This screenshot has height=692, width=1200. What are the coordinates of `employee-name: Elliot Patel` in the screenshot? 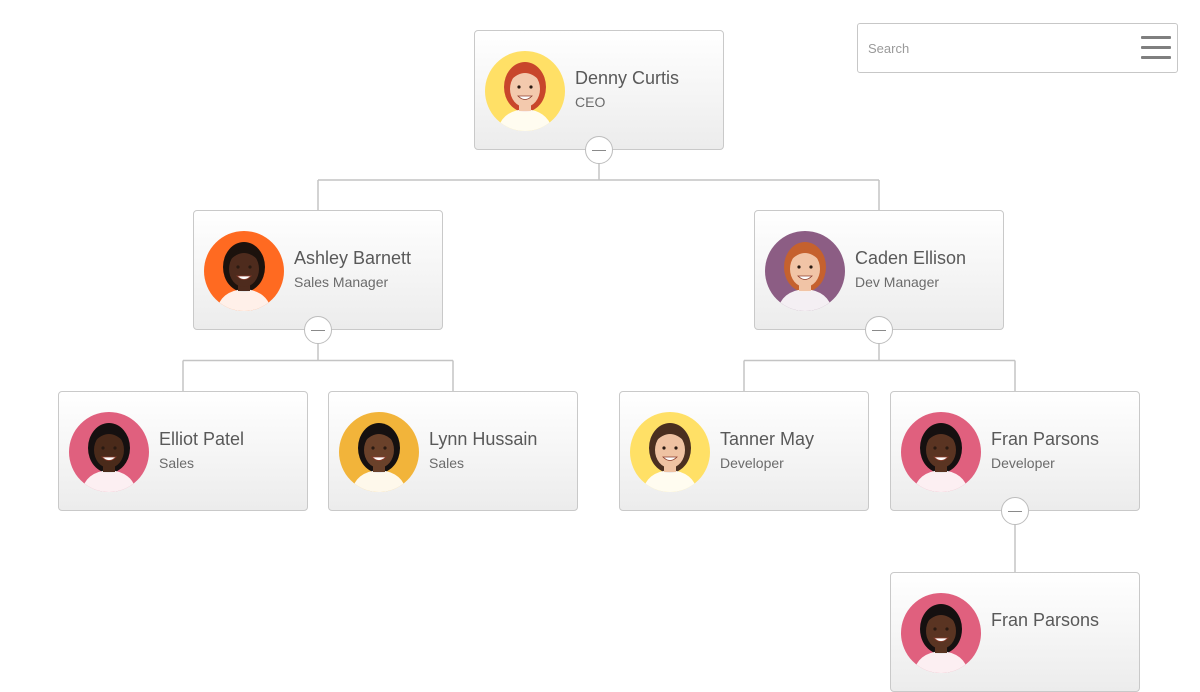 It's located at (202, 439).